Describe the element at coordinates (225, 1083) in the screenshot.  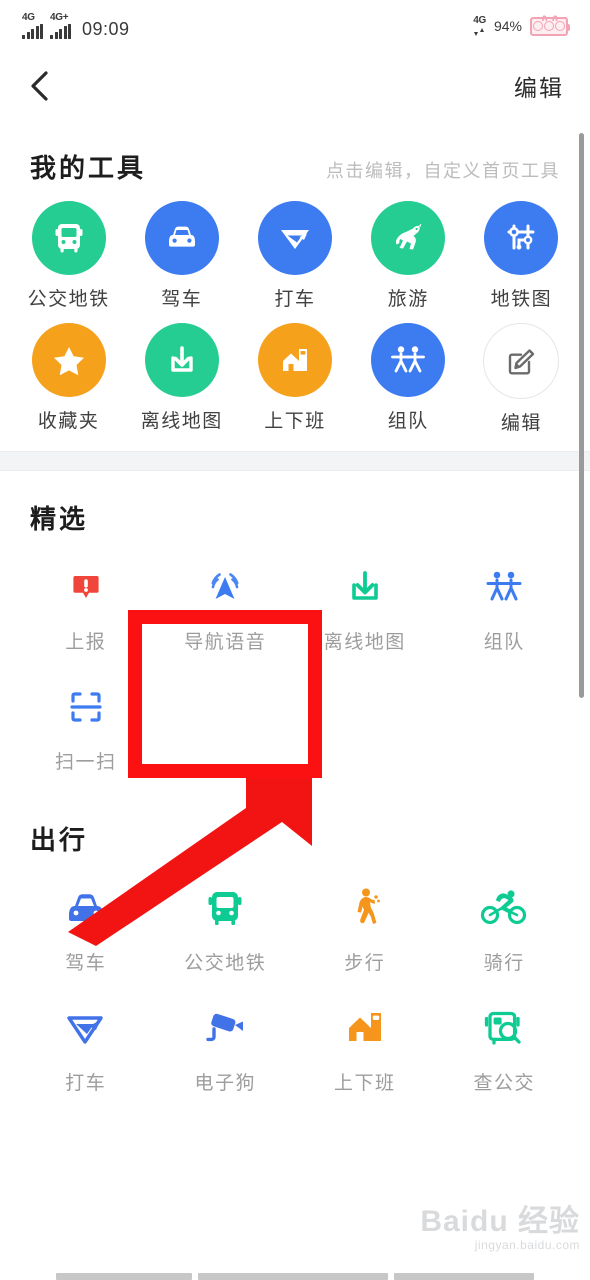
I see `tile-label: 电子狗` at that location.